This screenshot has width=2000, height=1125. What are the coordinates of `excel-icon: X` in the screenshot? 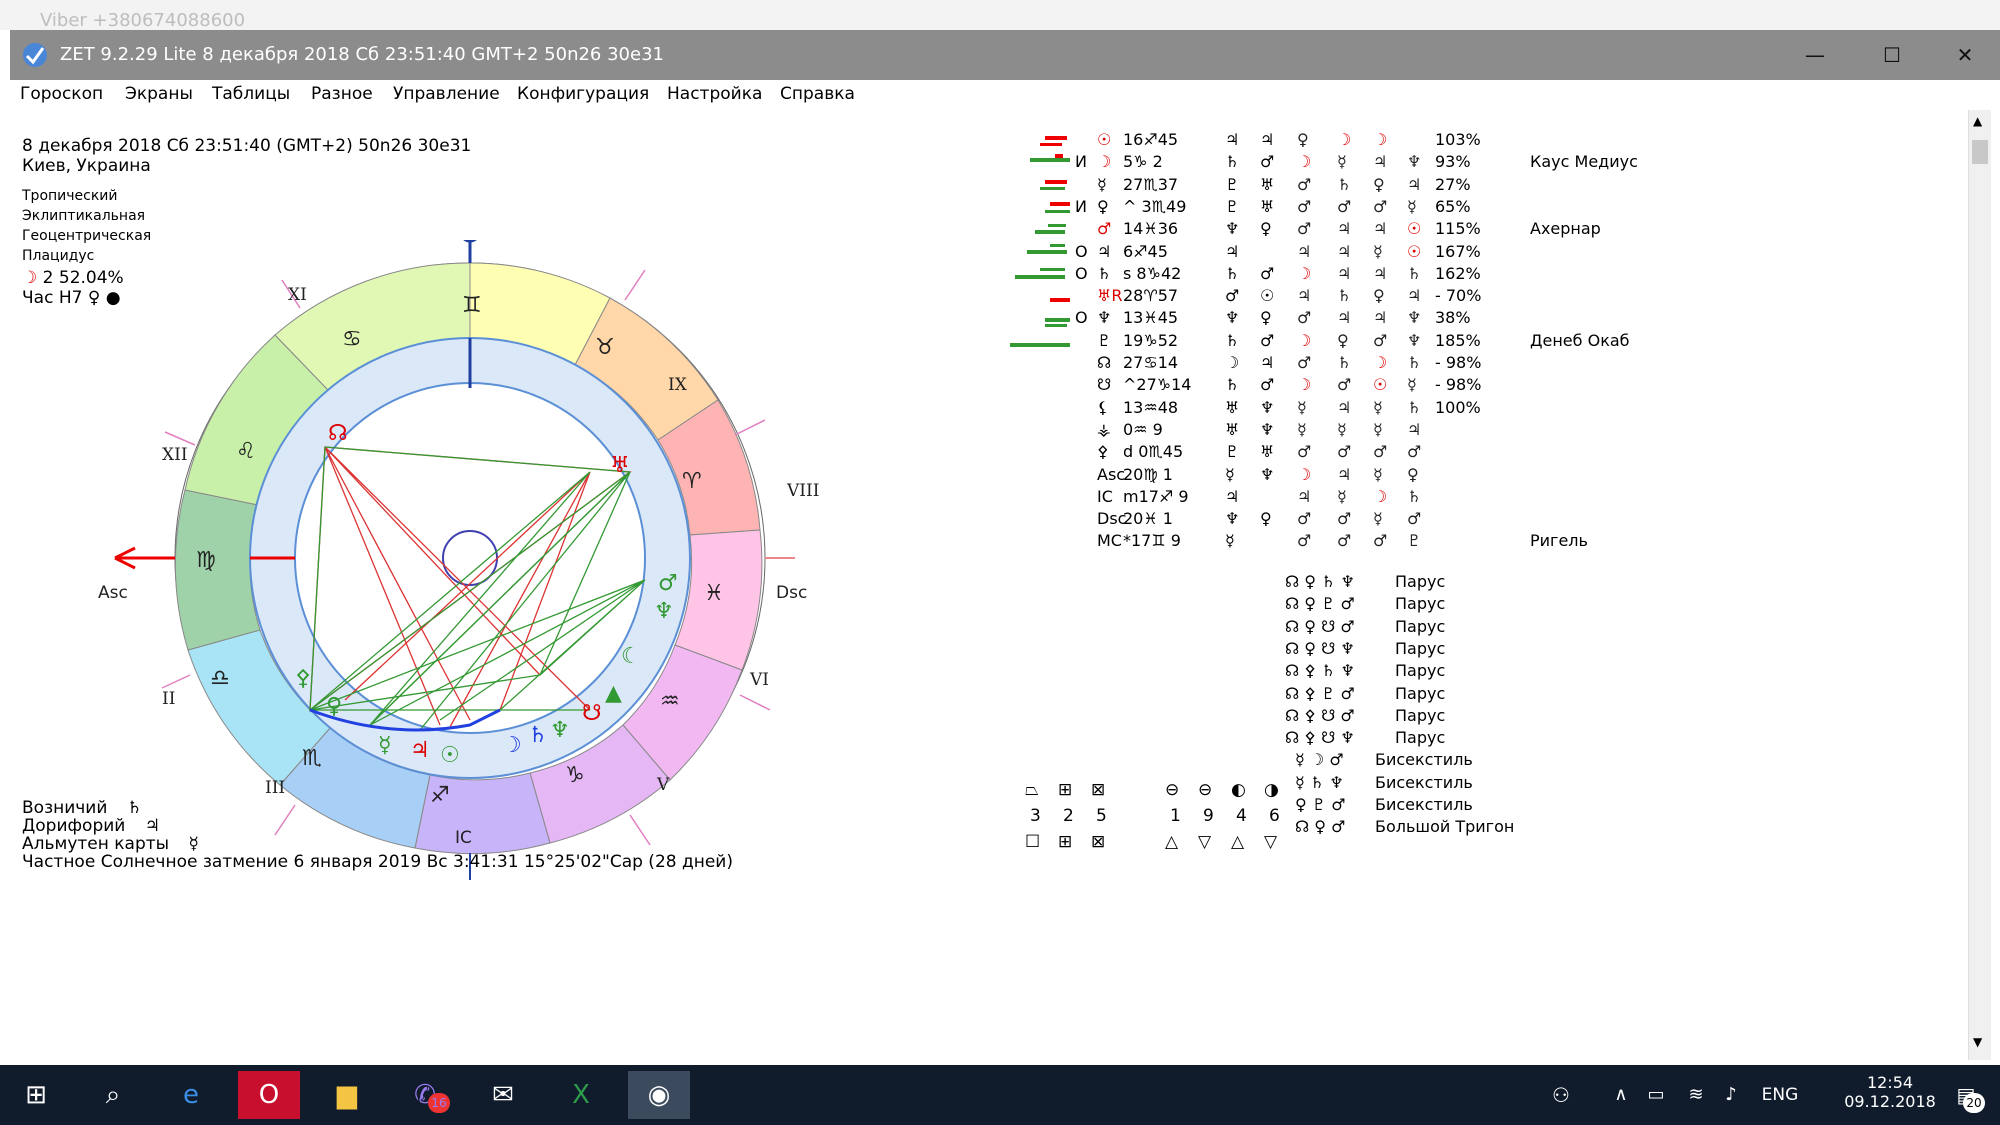 It's located at (581, 1095).